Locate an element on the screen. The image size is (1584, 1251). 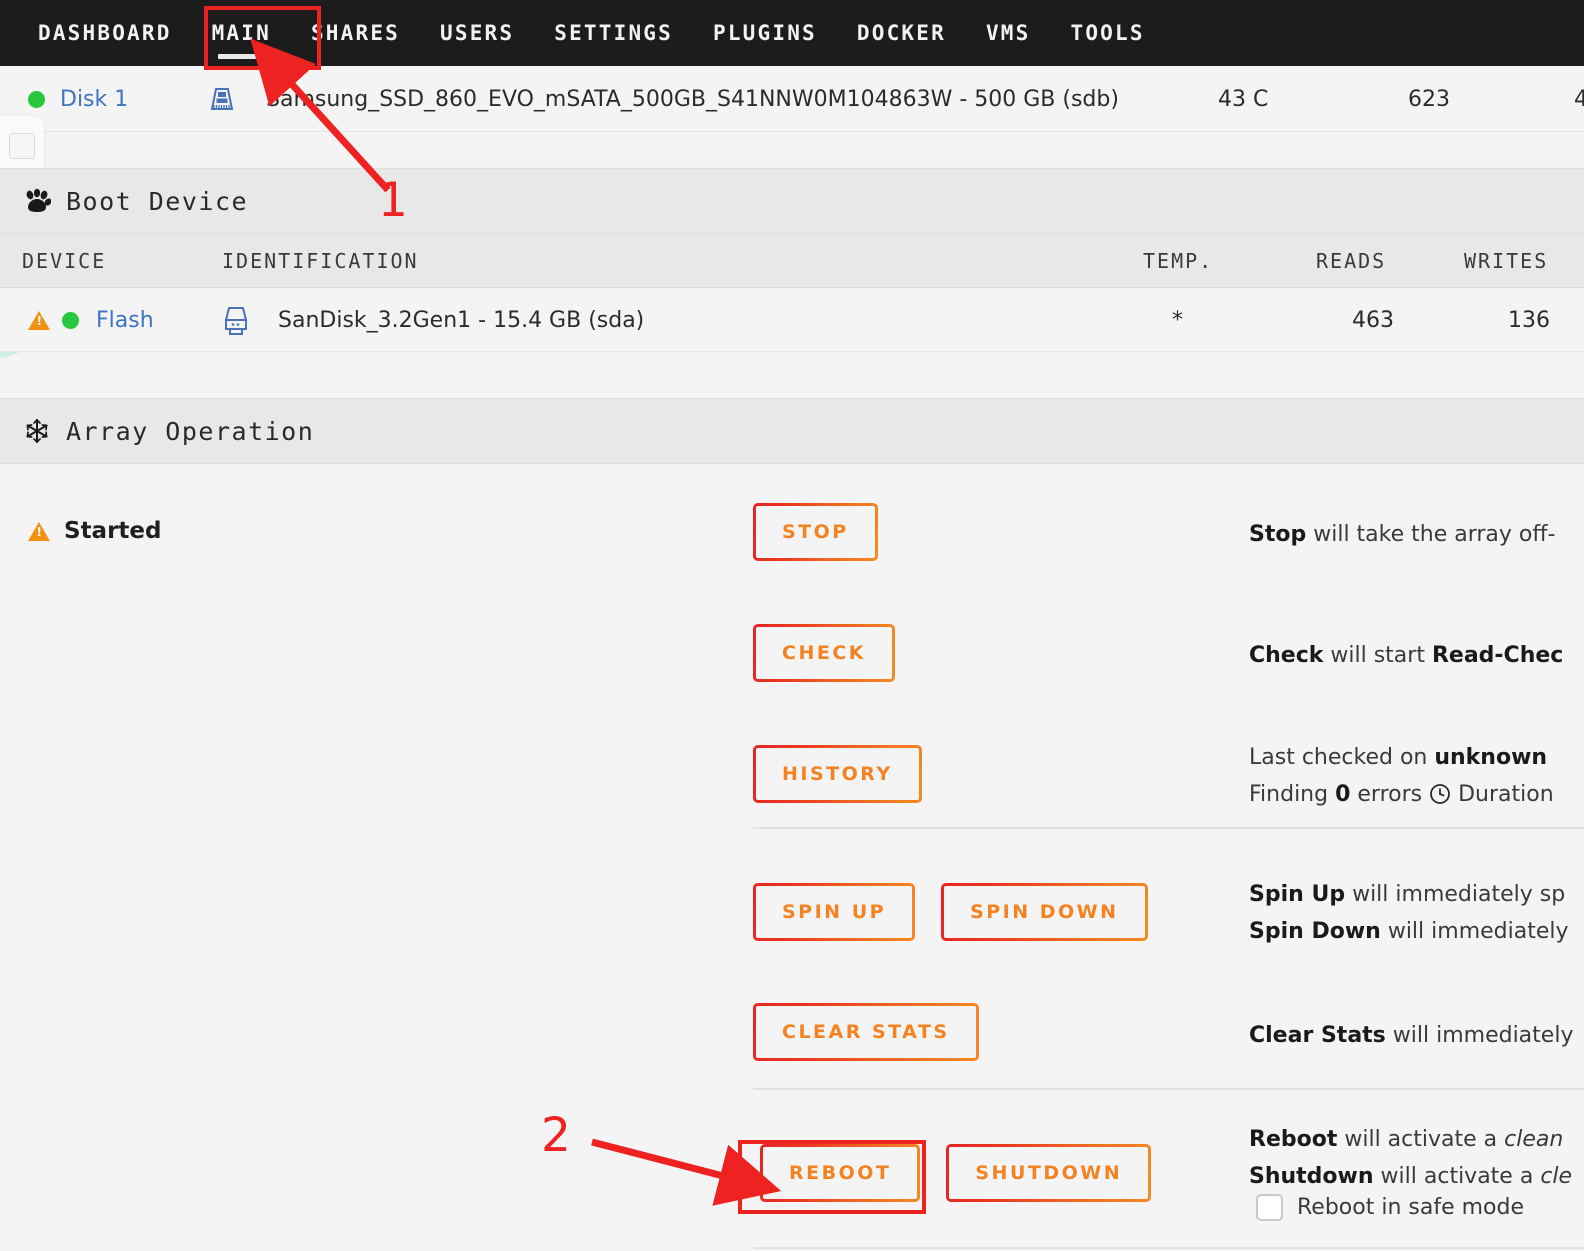
shutdown-description-line: Shutdown will activate a cle is located at coordinates (1410, 1176).